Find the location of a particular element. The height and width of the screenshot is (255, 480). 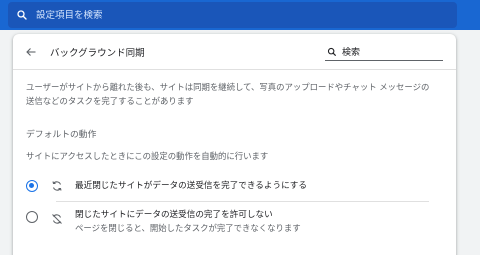

top-search-bar is located at coordinates (240, 15).